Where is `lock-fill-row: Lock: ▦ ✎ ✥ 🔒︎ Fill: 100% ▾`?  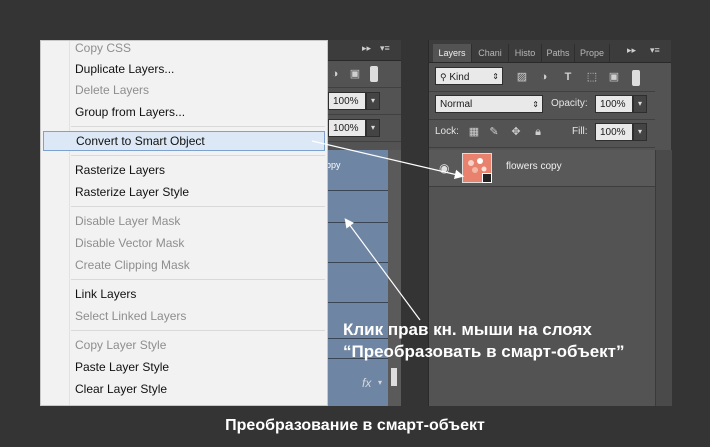 lock-fill-row: Lock: ▦ ✎ ✥ 🔒︎ Fill: 100% ▾ is located at coordinates (542, 133).